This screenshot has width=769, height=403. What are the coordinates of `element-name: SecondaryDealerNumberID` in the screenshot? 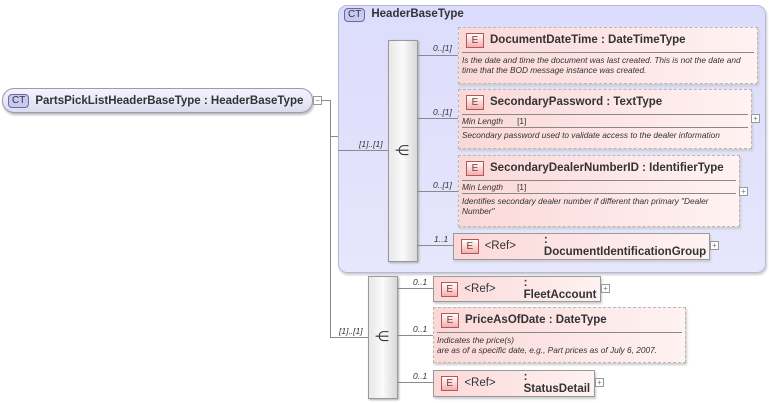 It's located at (564, 168).